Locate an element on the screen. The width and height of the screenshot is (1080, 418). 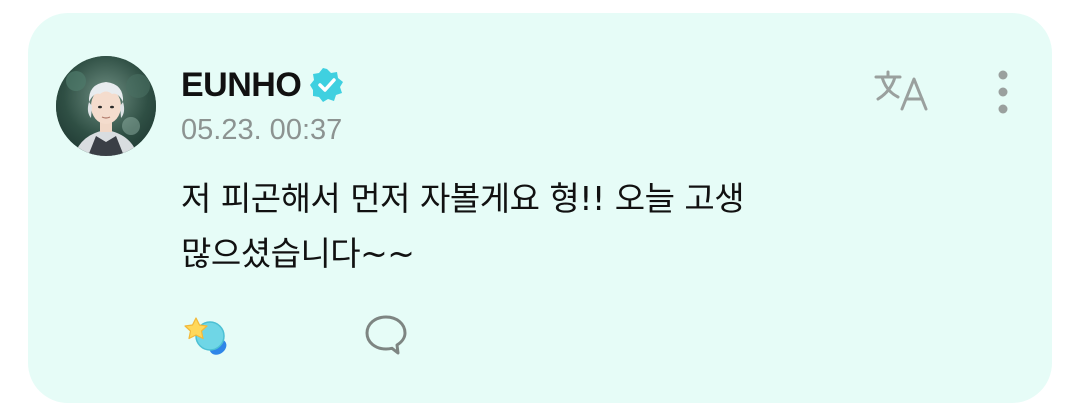
translate-button is located at coordinates (902, 91).